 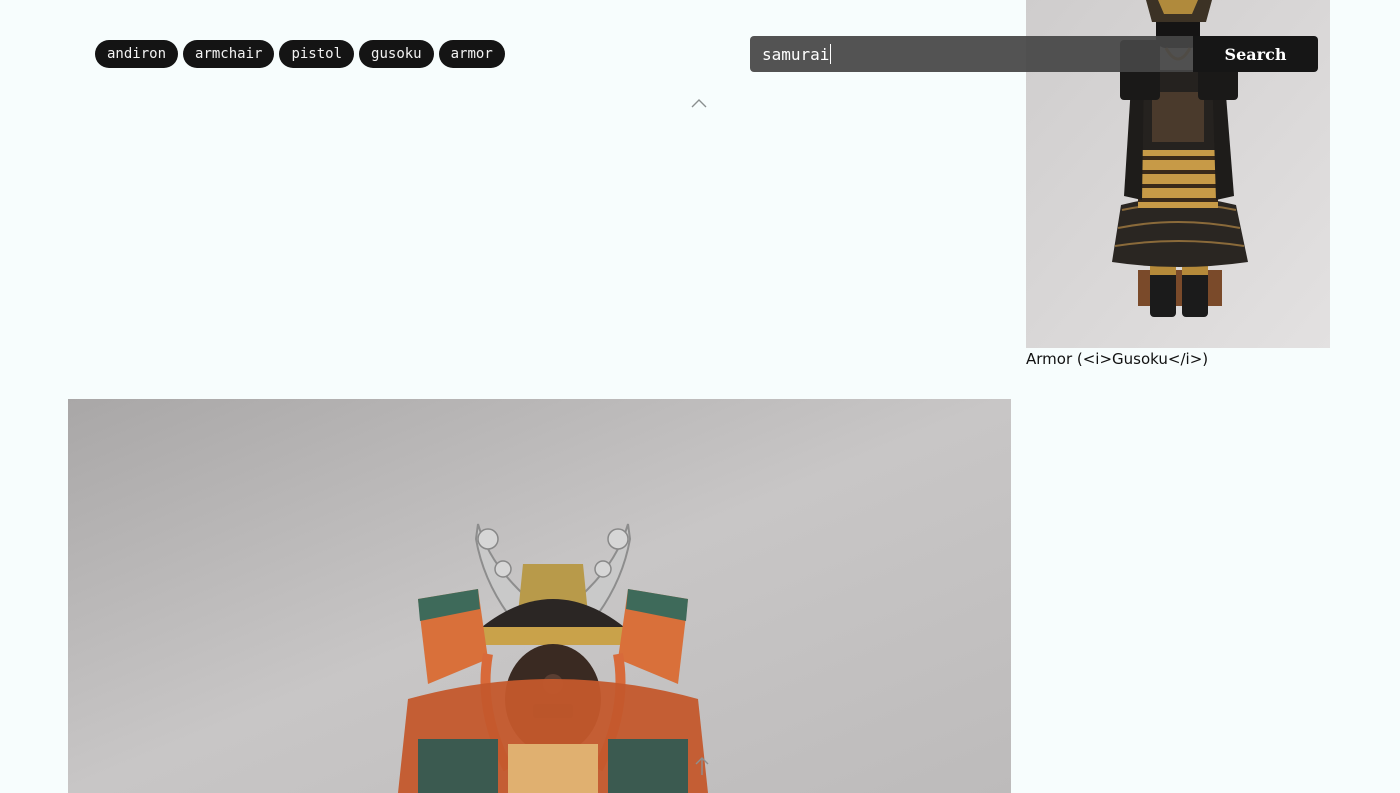 I want to click on tag-list: andiron armchair pistol gusoku armor, so click(x=300, y=54).